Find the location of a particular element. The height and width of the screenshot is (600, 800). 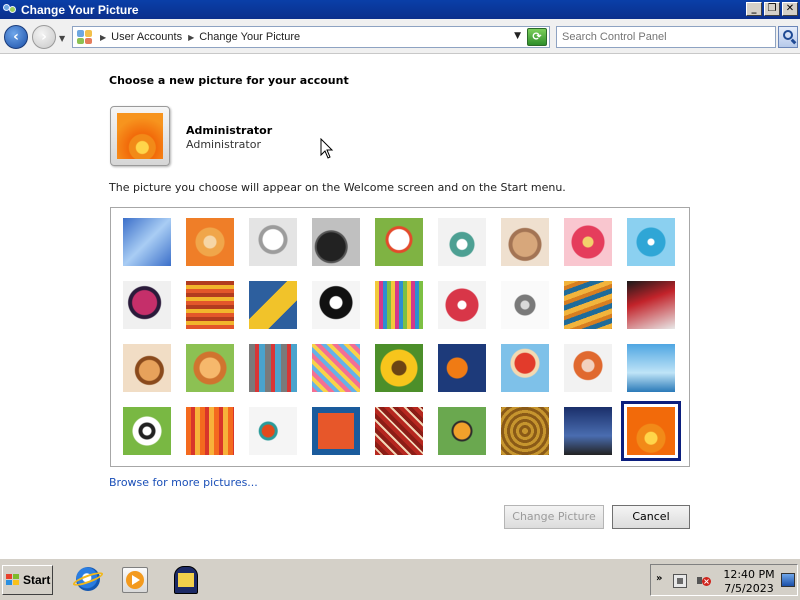

picture-window-tile is located at coordinates (336, 431).